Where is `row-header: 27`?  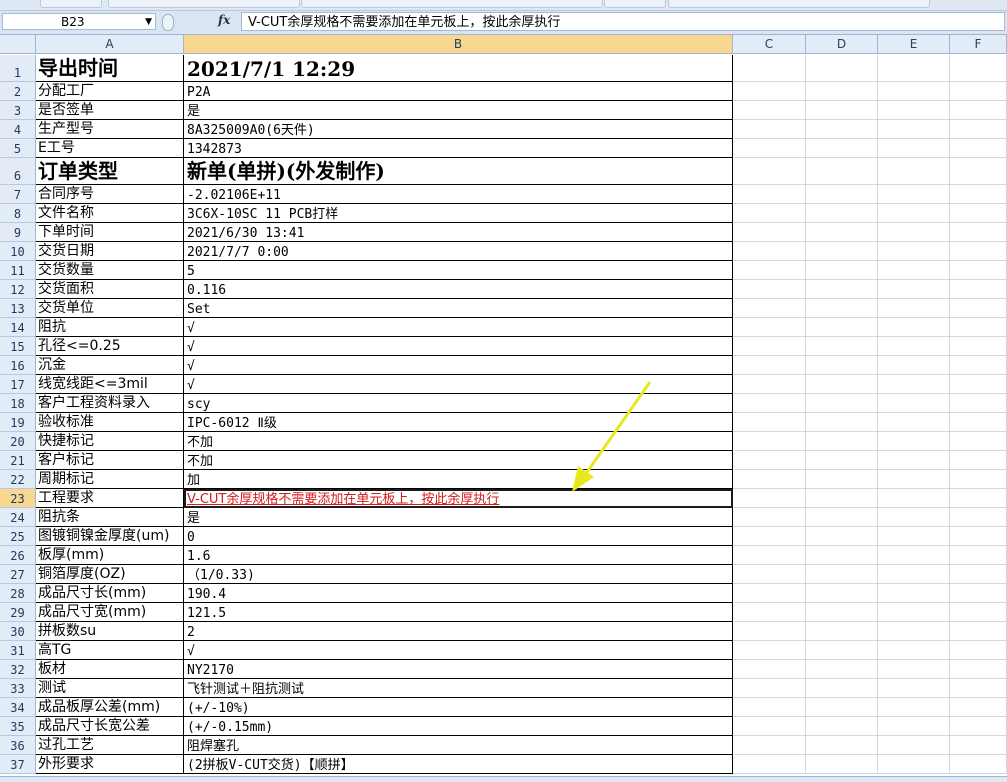 row-header: 27 is located at coordinates (18, 574).